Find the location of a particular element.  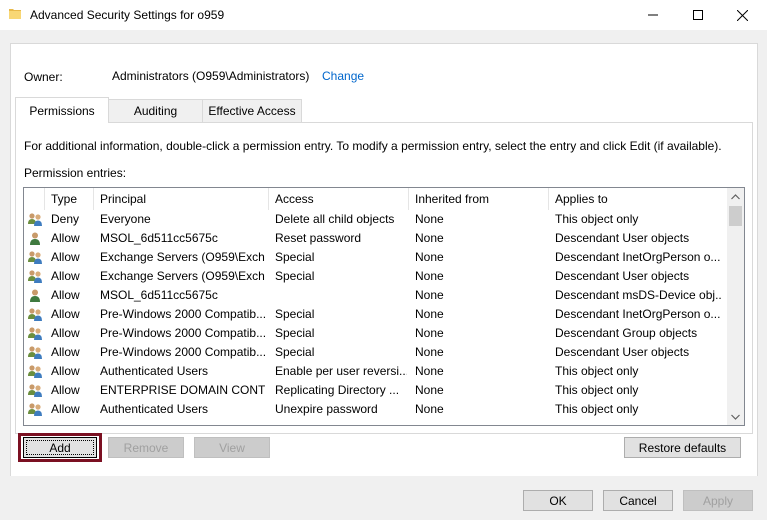

cell-principal: Everyone is located at coordinates (125, 219).